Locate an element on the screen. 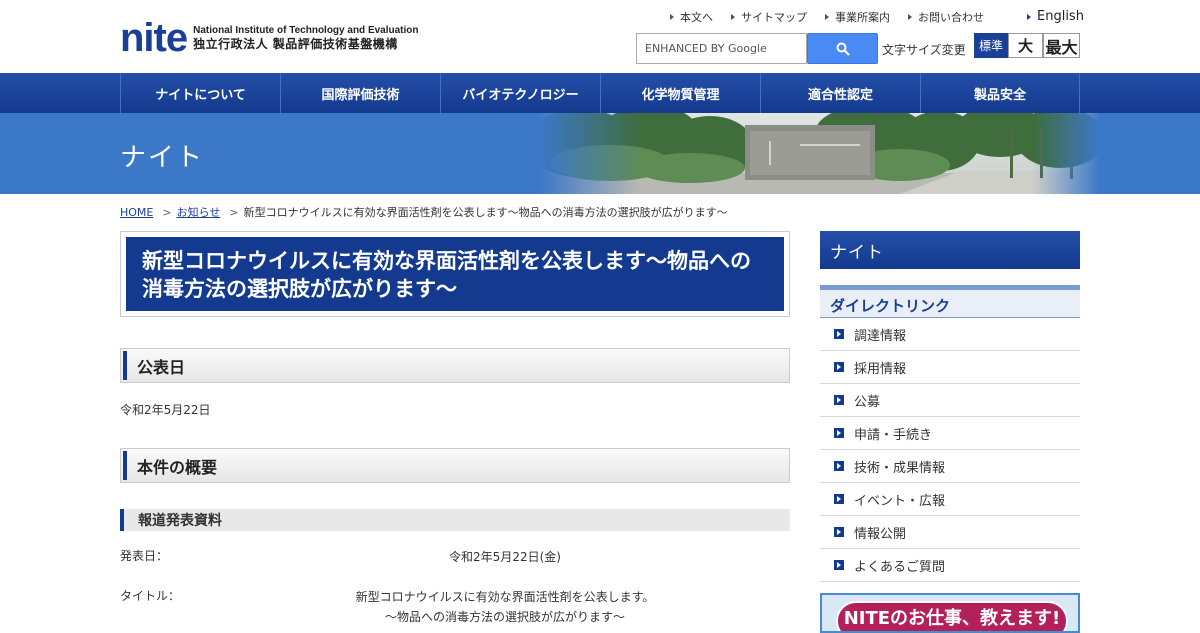 This screenshot has width=1200, height=633. font-size-switcher: 標準 大 最大 is located at coordinates (1027, 45).